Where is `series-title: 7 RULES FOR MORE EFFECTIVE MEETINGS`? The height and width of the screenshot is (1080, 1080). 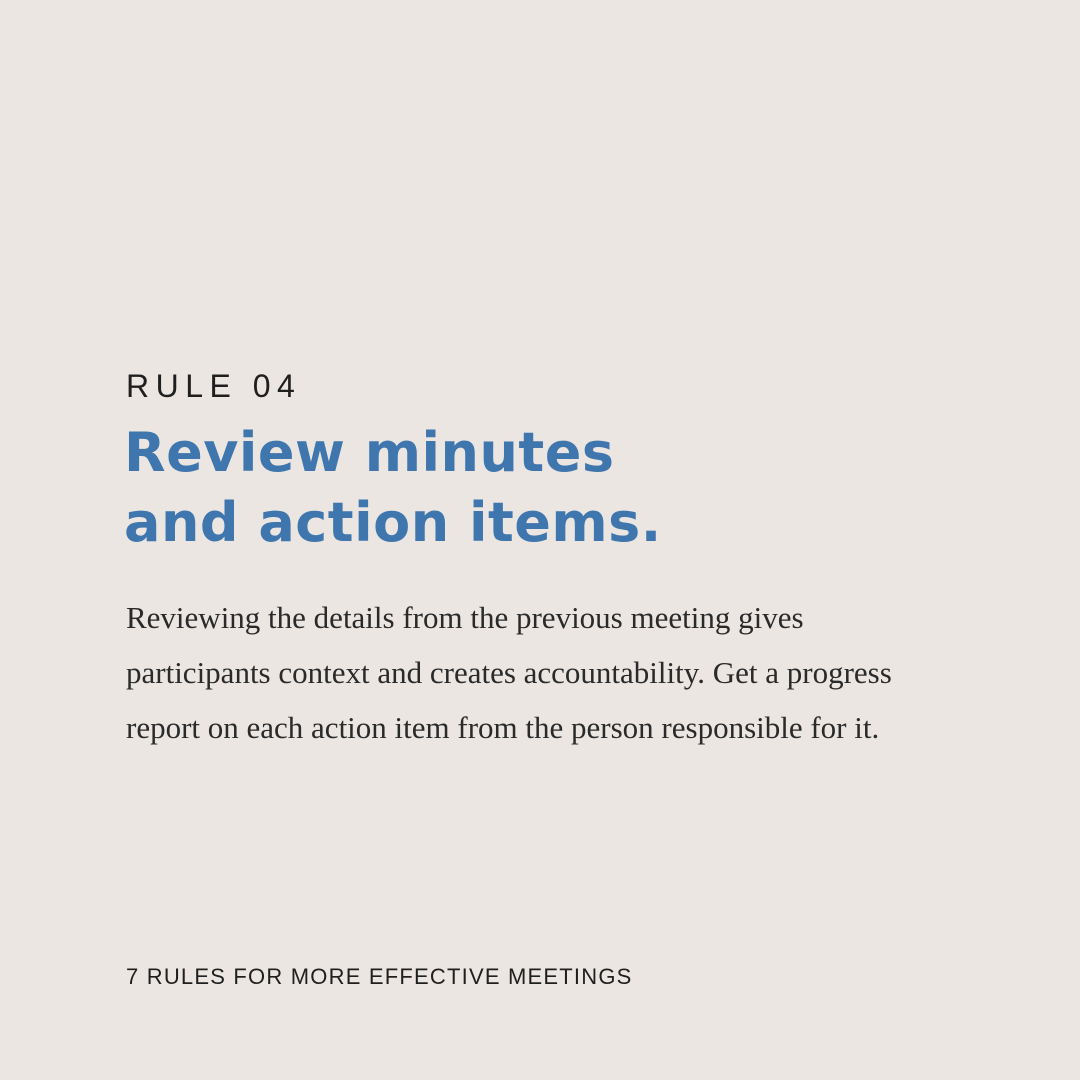
series-title: 7 RULES FOR MORE EFFECTIVE MEETINGS is located at coordinates (379, 976).